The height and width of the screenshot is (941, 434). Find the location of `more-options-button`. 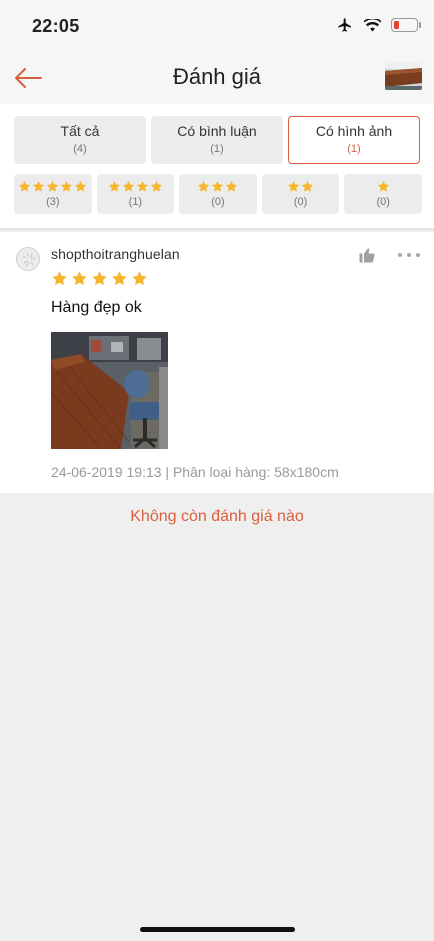

more-options-button is located at coordinates (409, 255).